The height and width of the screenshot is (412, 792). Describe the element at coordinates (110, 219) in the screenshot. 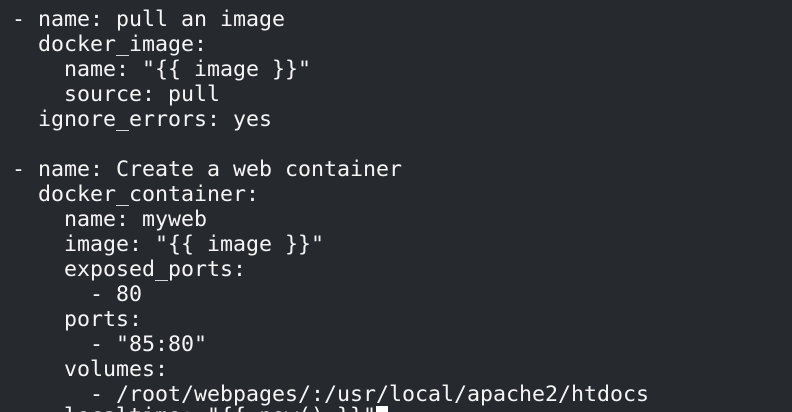

I see `code-line: name: myweb` at that location.